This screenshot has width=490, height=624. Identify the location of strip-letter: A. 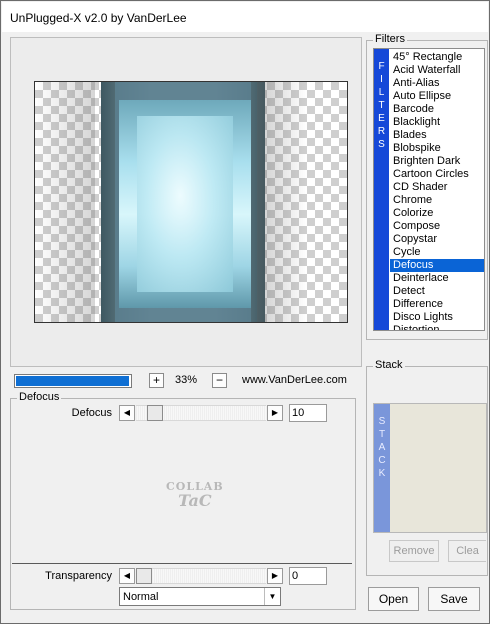
(382, 447).